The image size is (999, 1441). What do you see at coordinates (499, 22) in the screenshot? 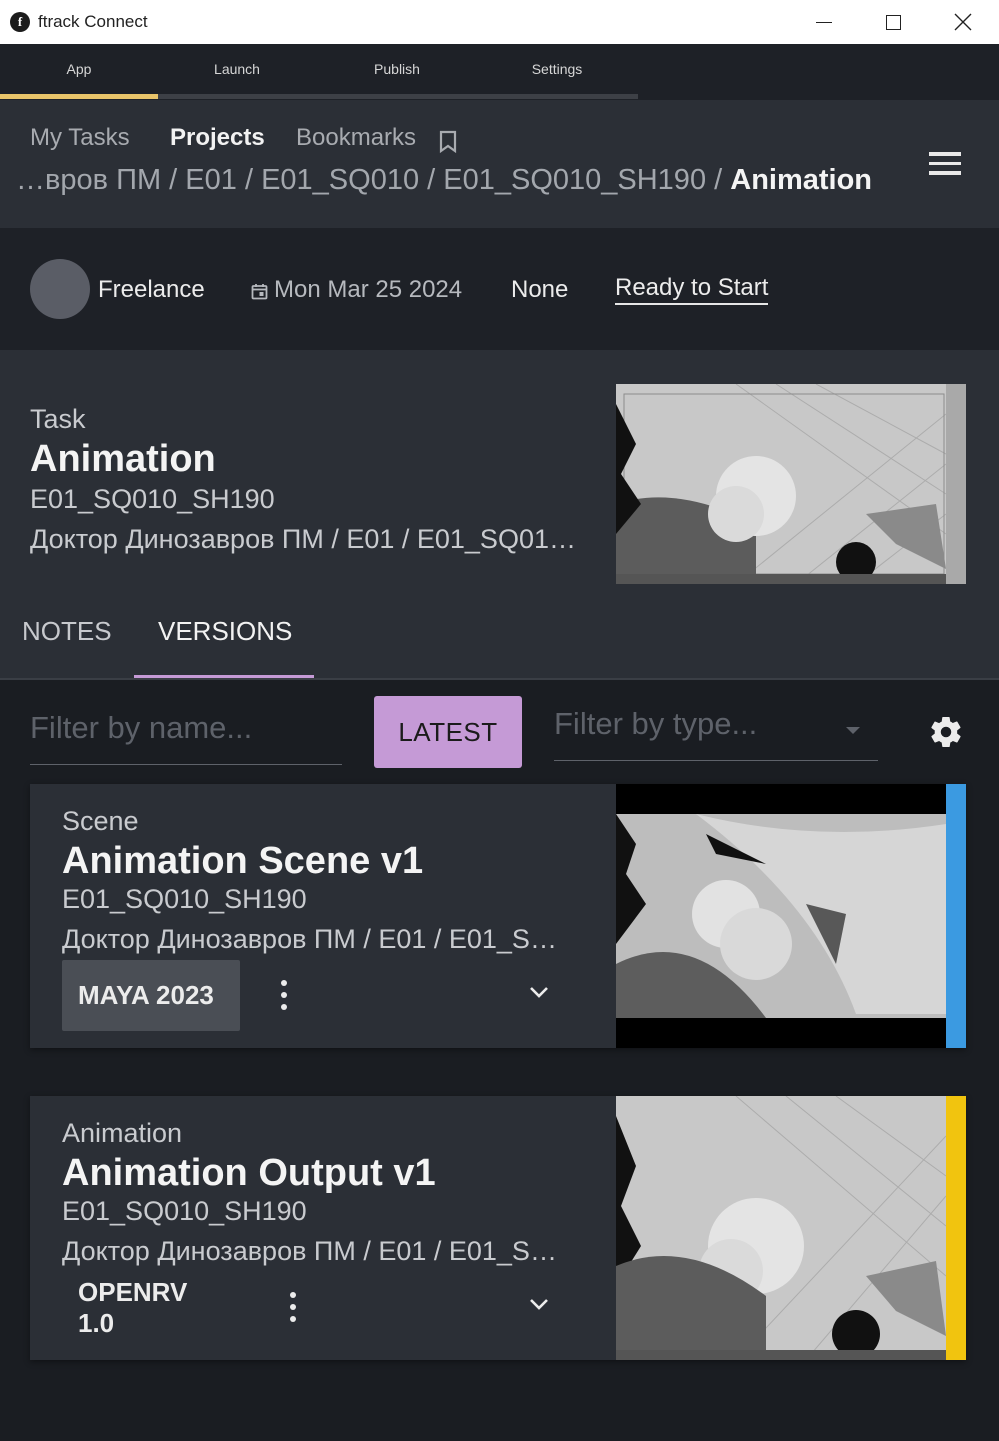
I see `window-titlebar: f ftrack Connect` at bounding box center [499, 22].